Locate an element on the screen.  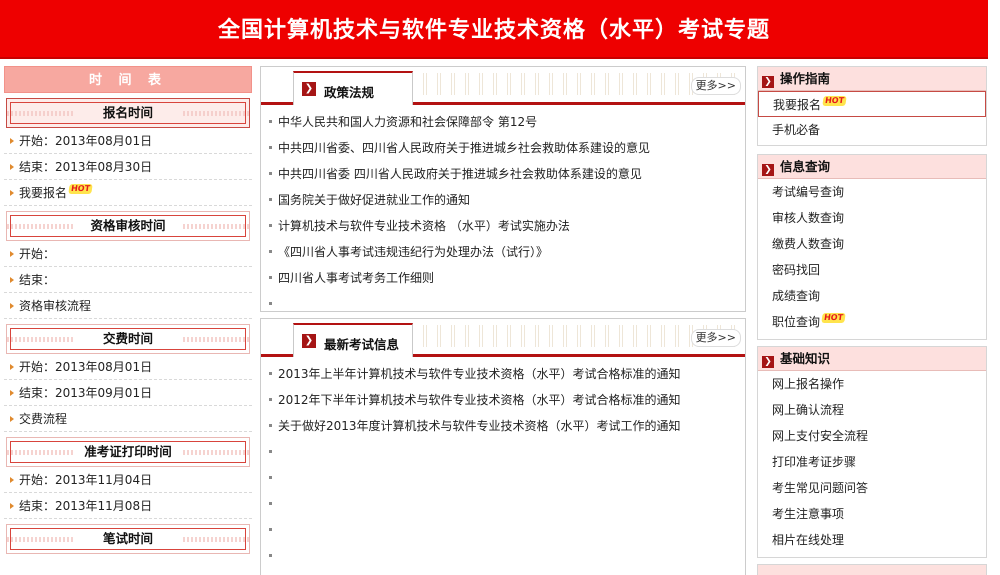
section-qualification-review: 资格审核时间 开始： 结束： 资格审核流程 is located at coordinates (128, 265).